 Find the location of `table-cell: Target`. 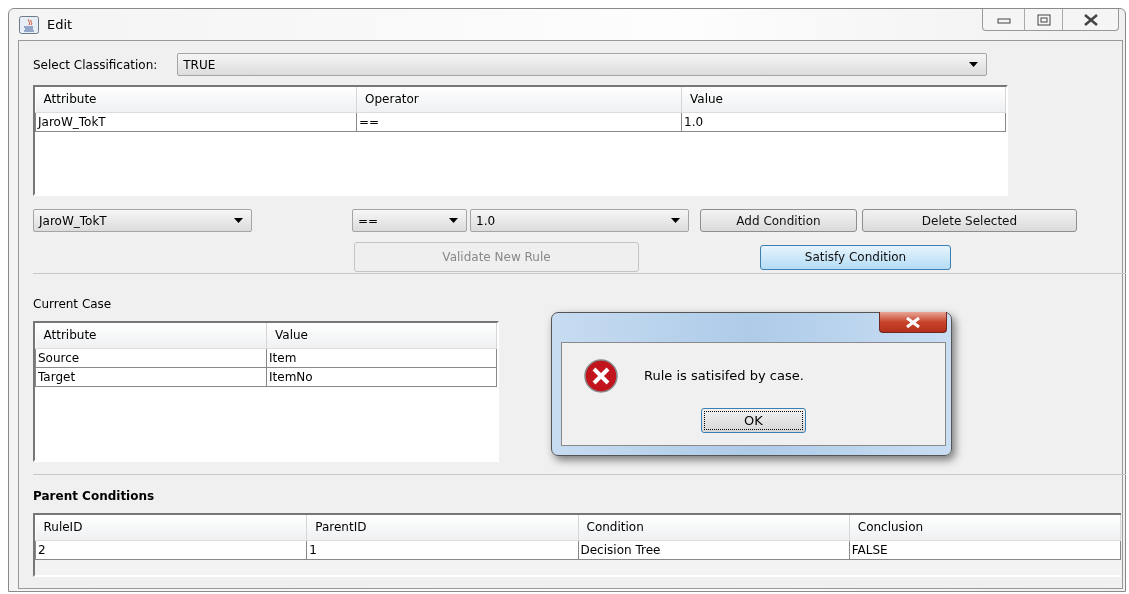

table-cell: Target is located at coordinates (151, 376).